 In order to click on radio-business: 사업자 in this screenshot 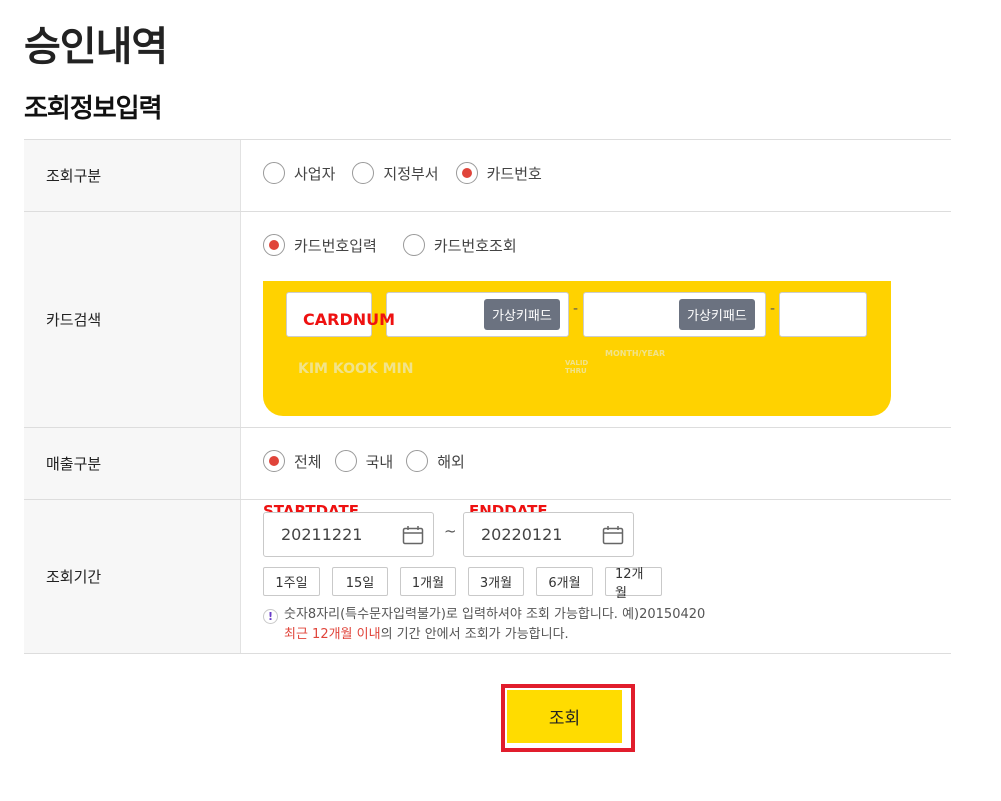, I will do `click(299, 173)`.